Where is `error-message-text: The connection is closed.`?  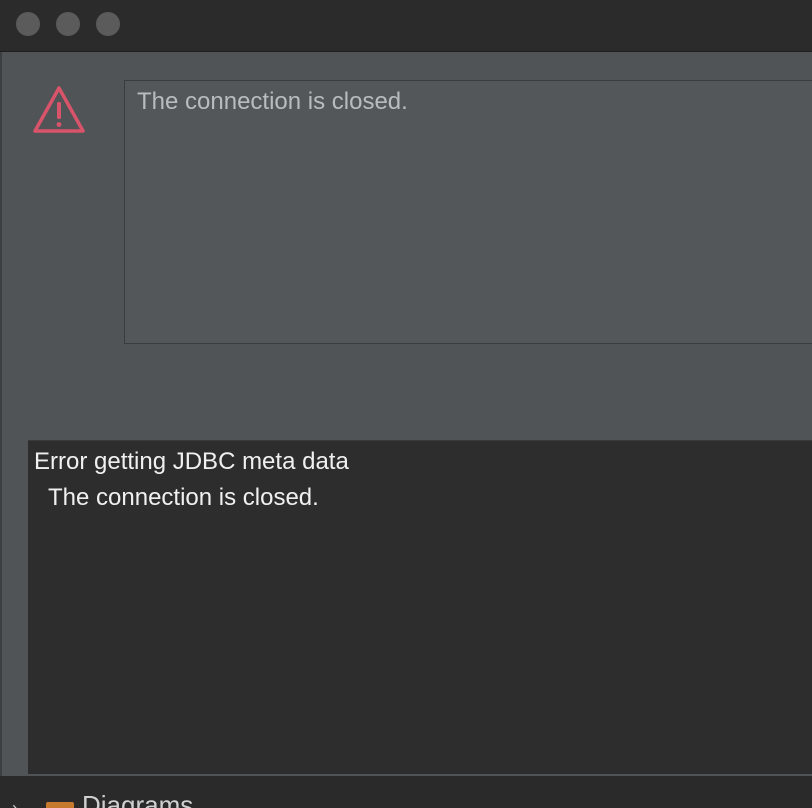 error-message-text: The connection is closed. is located at coordinates (272, 101).